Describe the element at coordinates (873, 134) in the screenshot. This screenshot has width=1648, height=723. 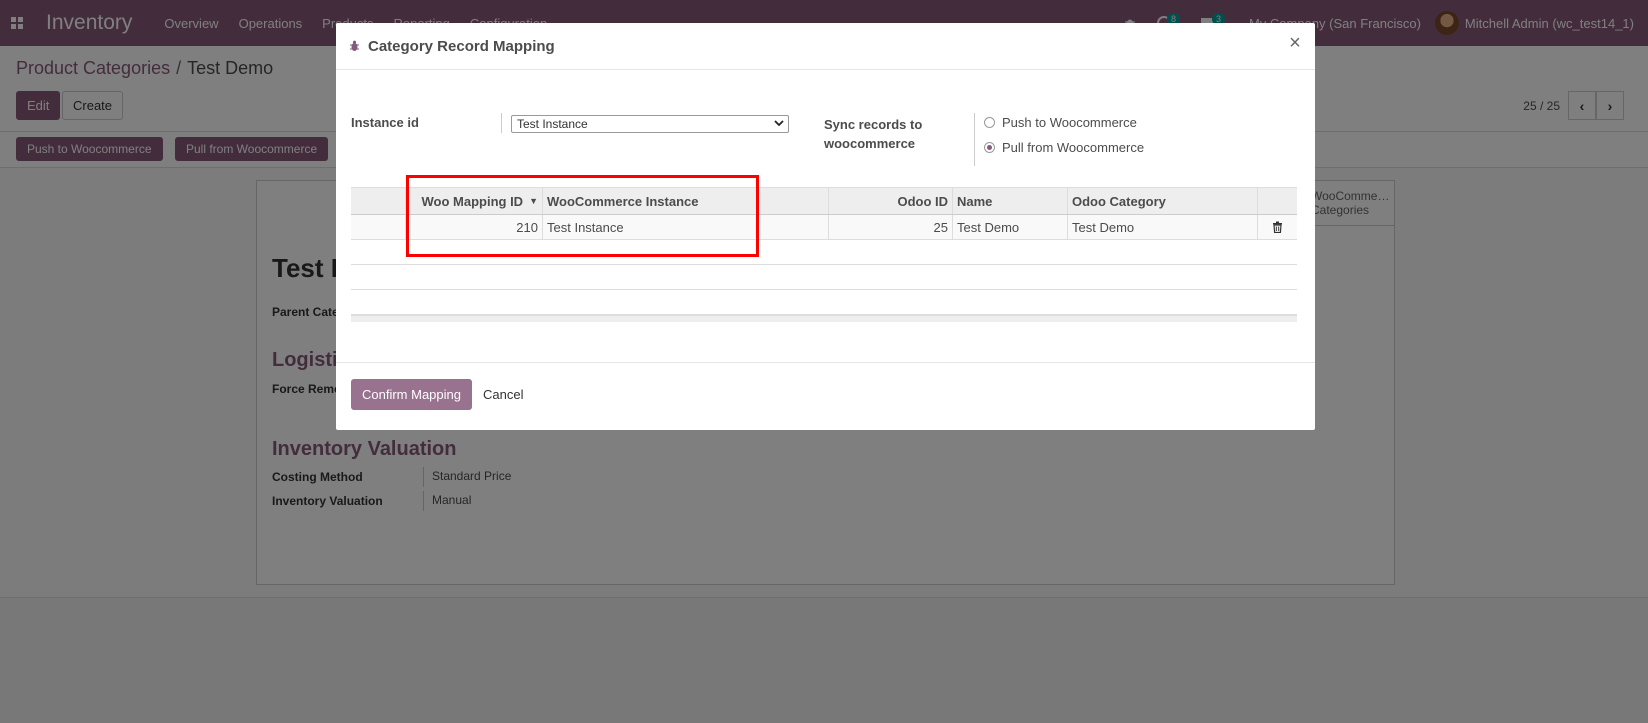
I see `sync-records-label: Sync records to woocommerce` at that location.